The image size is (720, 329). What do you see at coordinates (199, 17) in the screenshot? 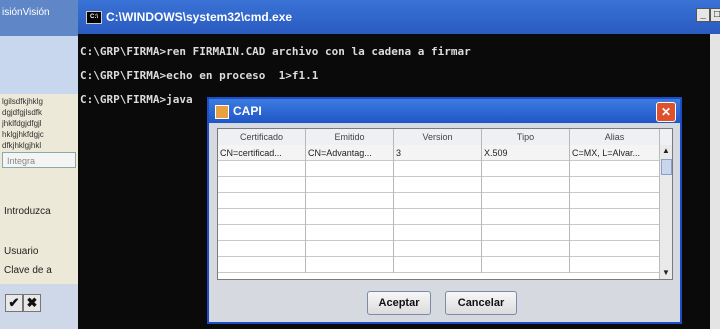
I see `cmd-title-text: C:\WINDOWS\system32\cmd.exe` at bounding box center [199, 17].